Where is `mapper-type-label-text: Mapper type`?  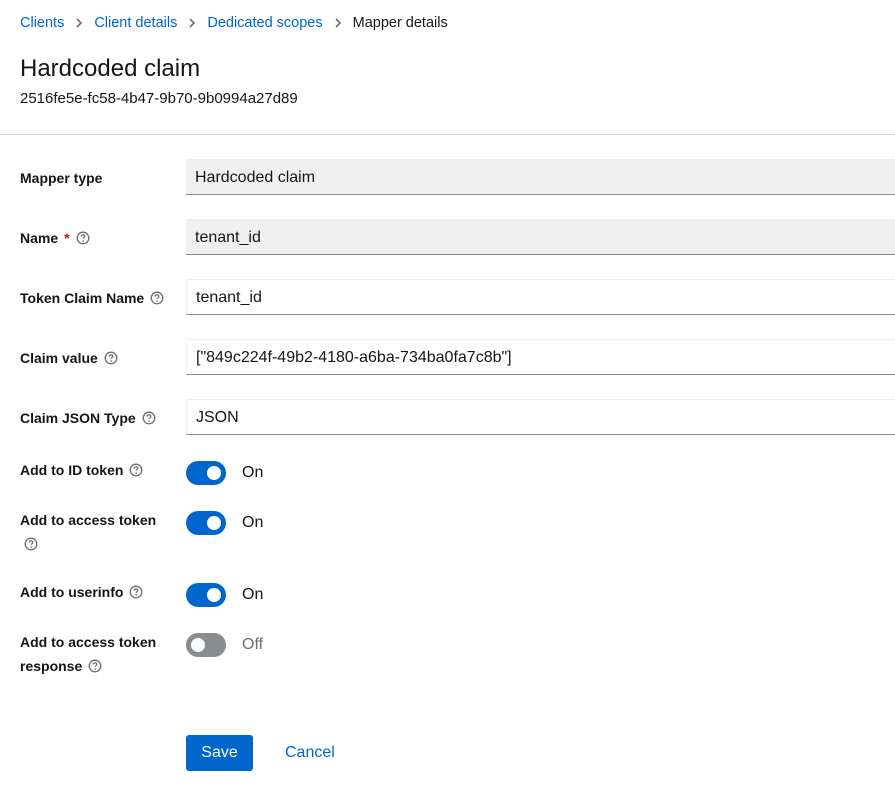 mapper-type-label-text: Mapper type is located at coordinates (61, 178).